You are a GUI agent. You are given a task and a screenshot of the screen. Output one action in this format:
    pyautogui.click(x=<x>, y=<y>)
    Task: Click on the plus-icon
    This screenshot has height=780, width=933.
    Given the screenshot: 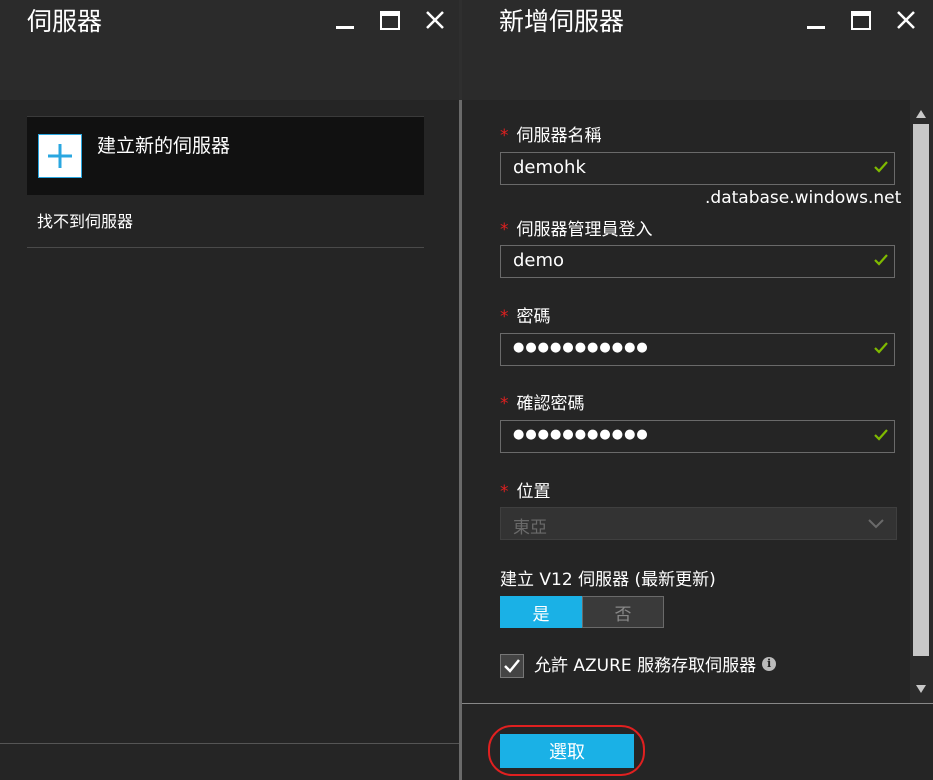 What is the action you would take?
    pyautogui.click(x=60, y=156)
    